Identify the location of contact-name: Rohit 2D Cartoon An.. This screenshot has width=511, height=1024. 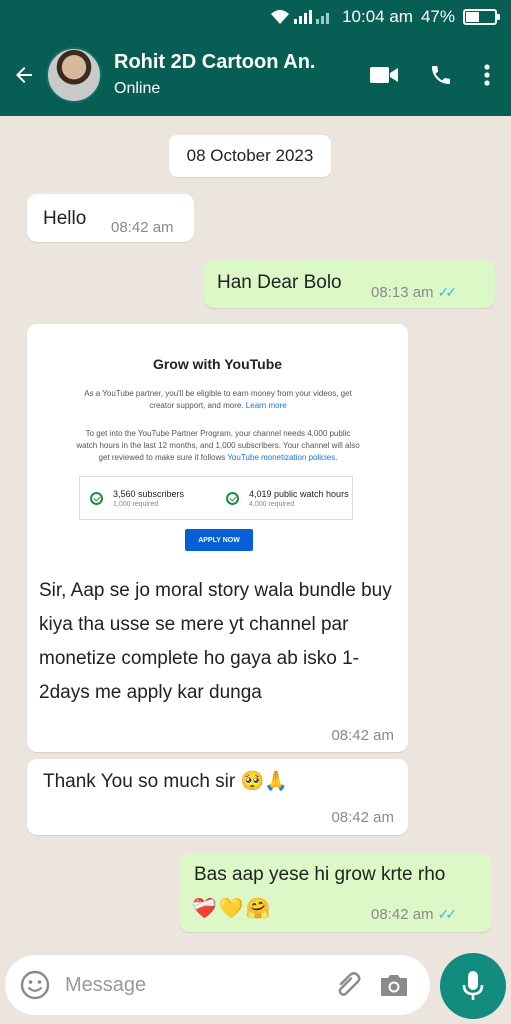
(215, 62).